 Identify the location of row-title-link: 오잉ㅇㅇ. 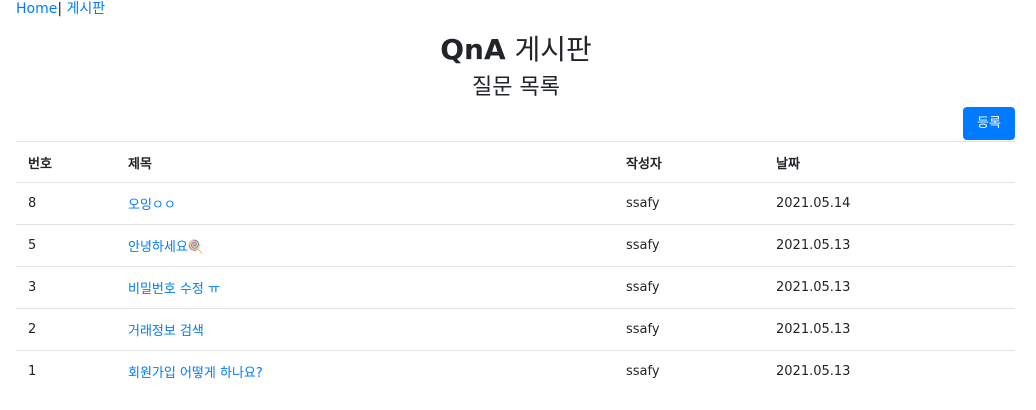
(152, 205).